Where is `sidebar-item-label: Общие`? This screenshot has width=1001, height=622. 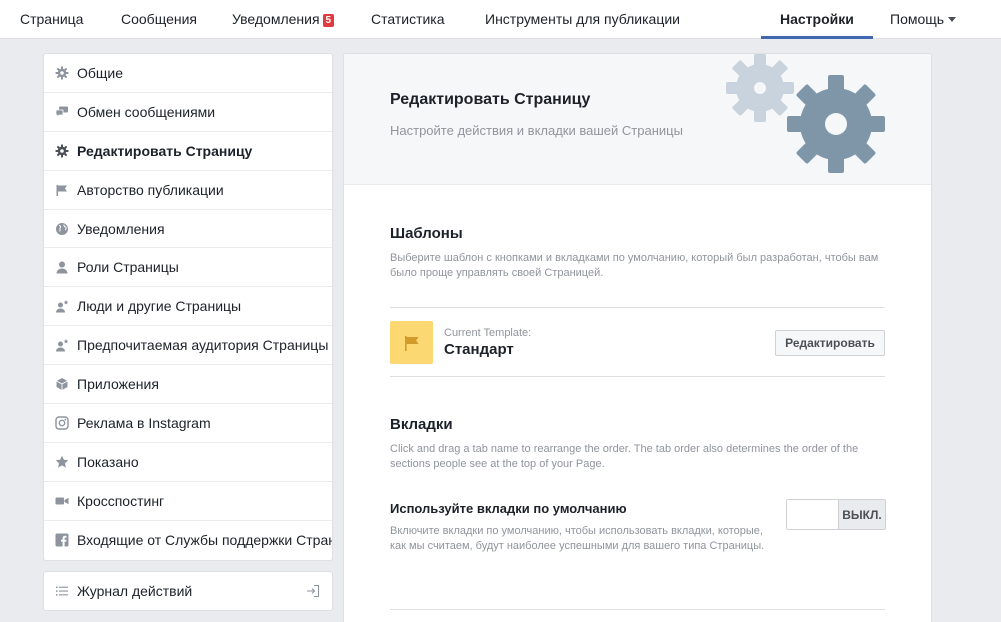
sidebar-item-label: Общие is located at coordinates (100, 72).